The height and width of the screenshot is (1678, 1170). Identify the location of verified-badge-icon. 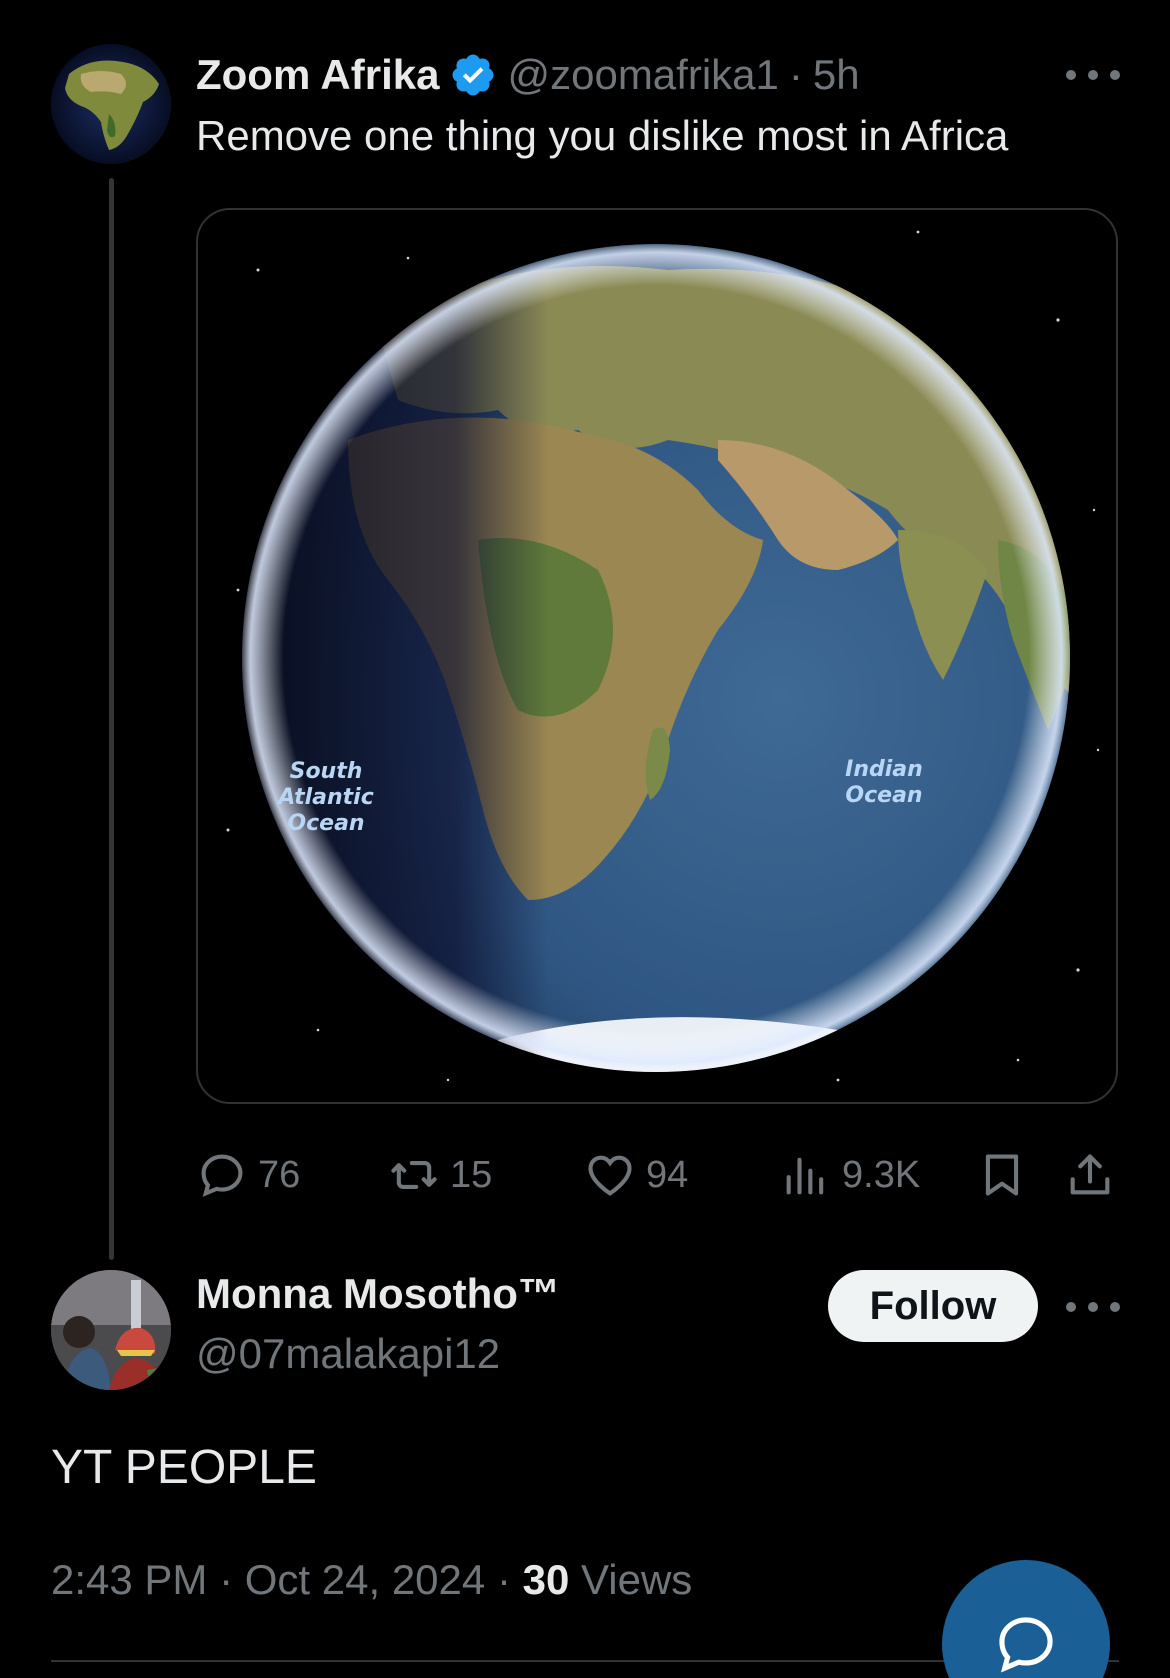
(473, 75).